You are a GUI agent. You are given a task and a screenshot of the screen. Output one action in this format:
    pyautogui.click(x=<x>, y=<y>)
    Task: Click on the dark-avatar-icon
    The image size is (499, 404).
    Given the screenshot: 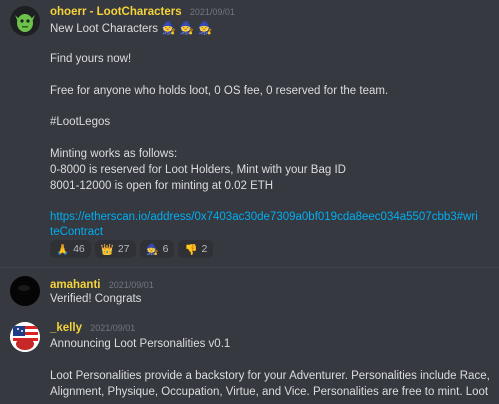 What is the action you would take?
    pyautogui.click(x=25, y=291)
    